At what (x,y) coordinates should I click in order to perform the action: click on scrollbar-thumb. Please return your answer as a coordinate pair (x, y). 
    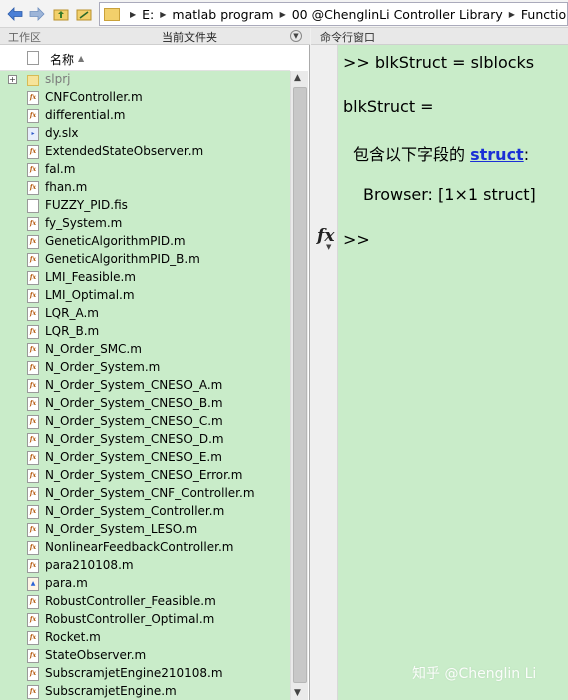
    Looking at the image, I should click on (300, 385).